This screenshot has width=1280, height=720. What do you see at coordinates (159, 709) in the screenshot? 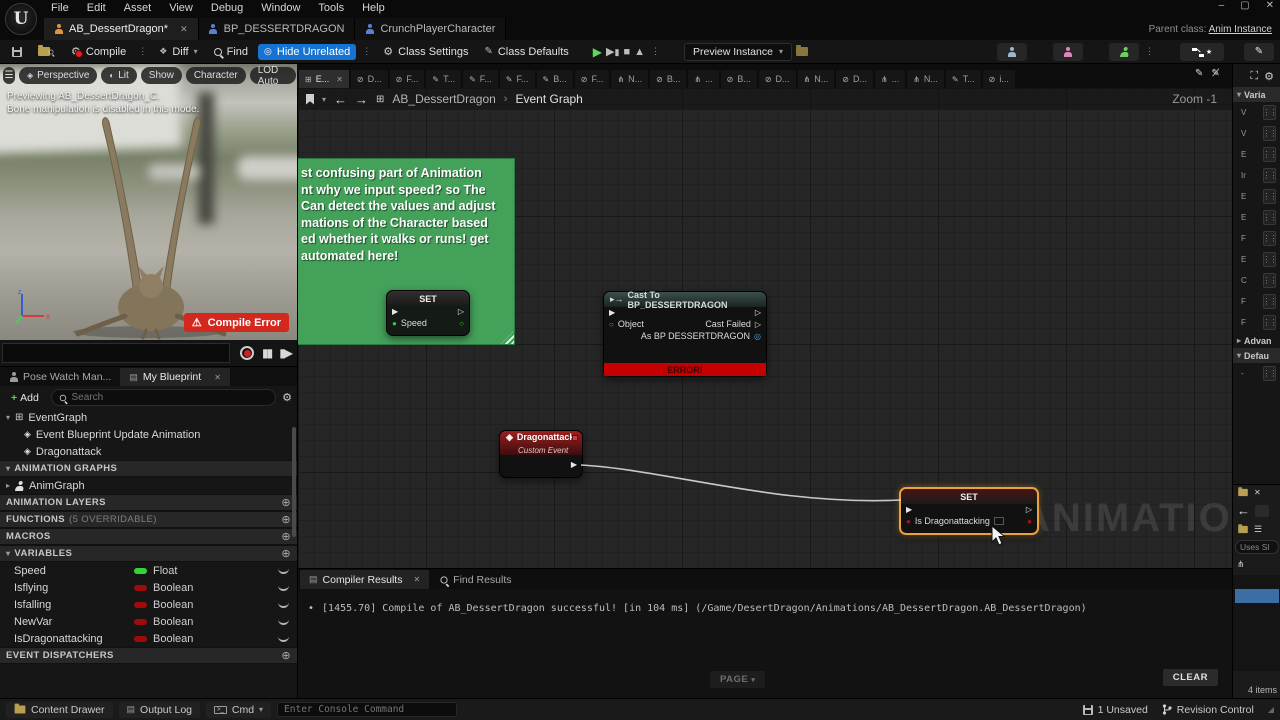
I see `output-log-button: ▤ Output Log` at bounding box center [159, 709].